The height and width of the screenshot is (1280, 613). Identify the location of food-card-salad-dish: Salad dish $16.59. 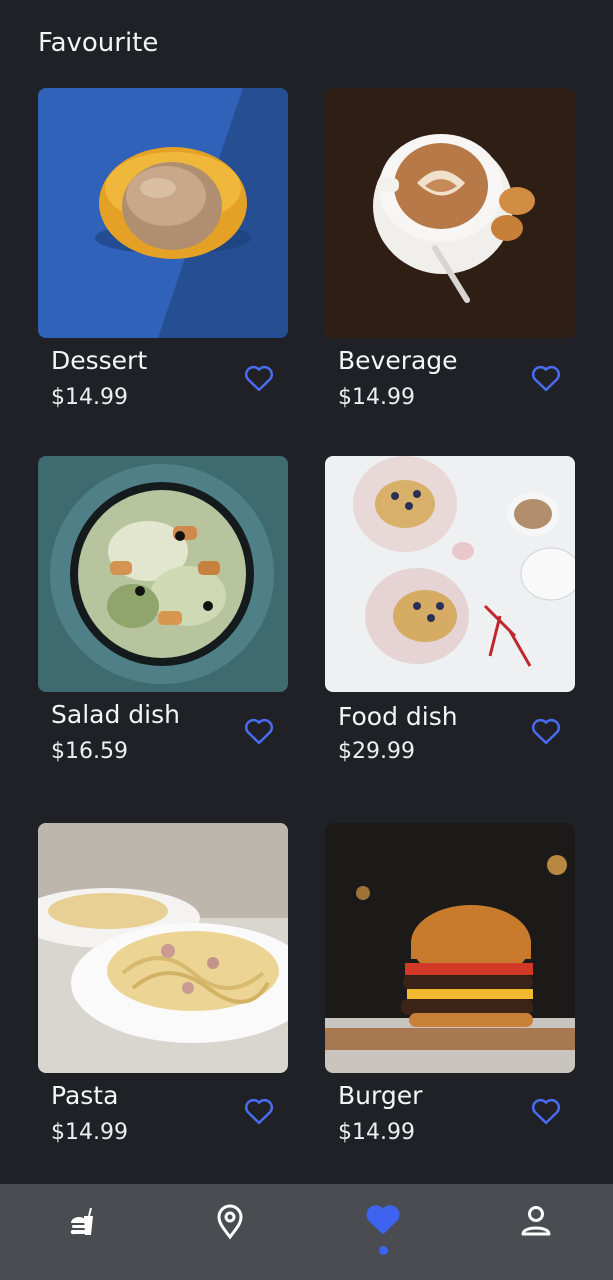
(163, 616).